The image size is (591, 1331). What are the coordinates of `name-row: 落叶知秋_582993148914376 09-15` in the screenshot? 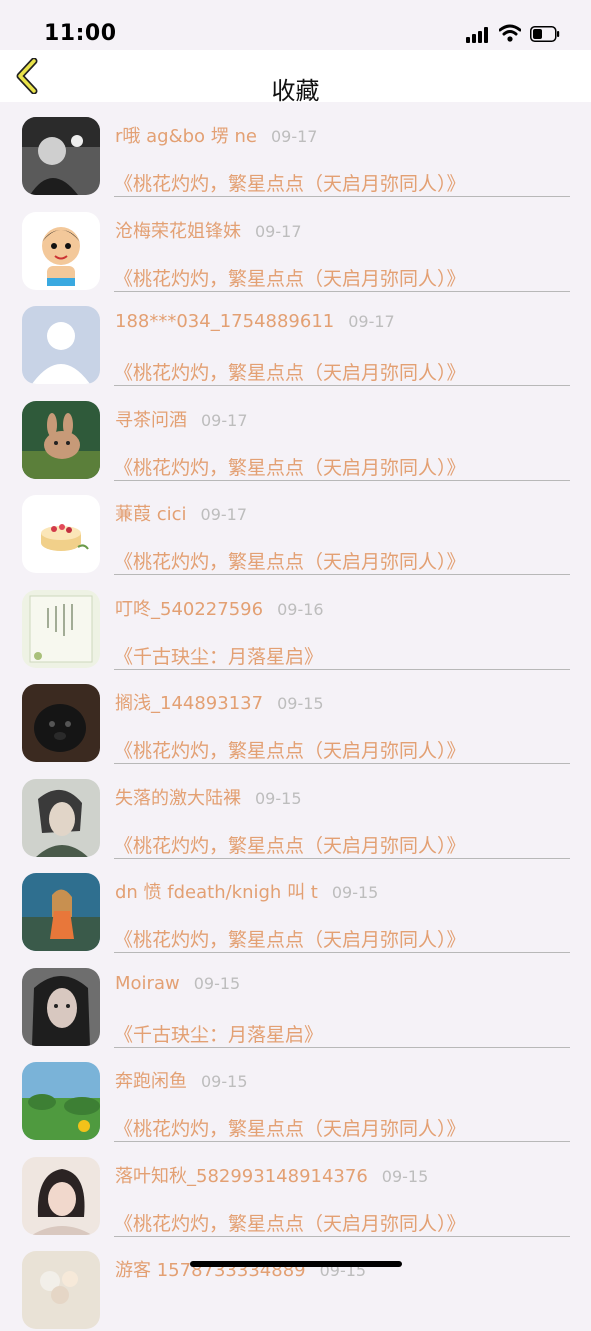 It's located at (271, 1175).